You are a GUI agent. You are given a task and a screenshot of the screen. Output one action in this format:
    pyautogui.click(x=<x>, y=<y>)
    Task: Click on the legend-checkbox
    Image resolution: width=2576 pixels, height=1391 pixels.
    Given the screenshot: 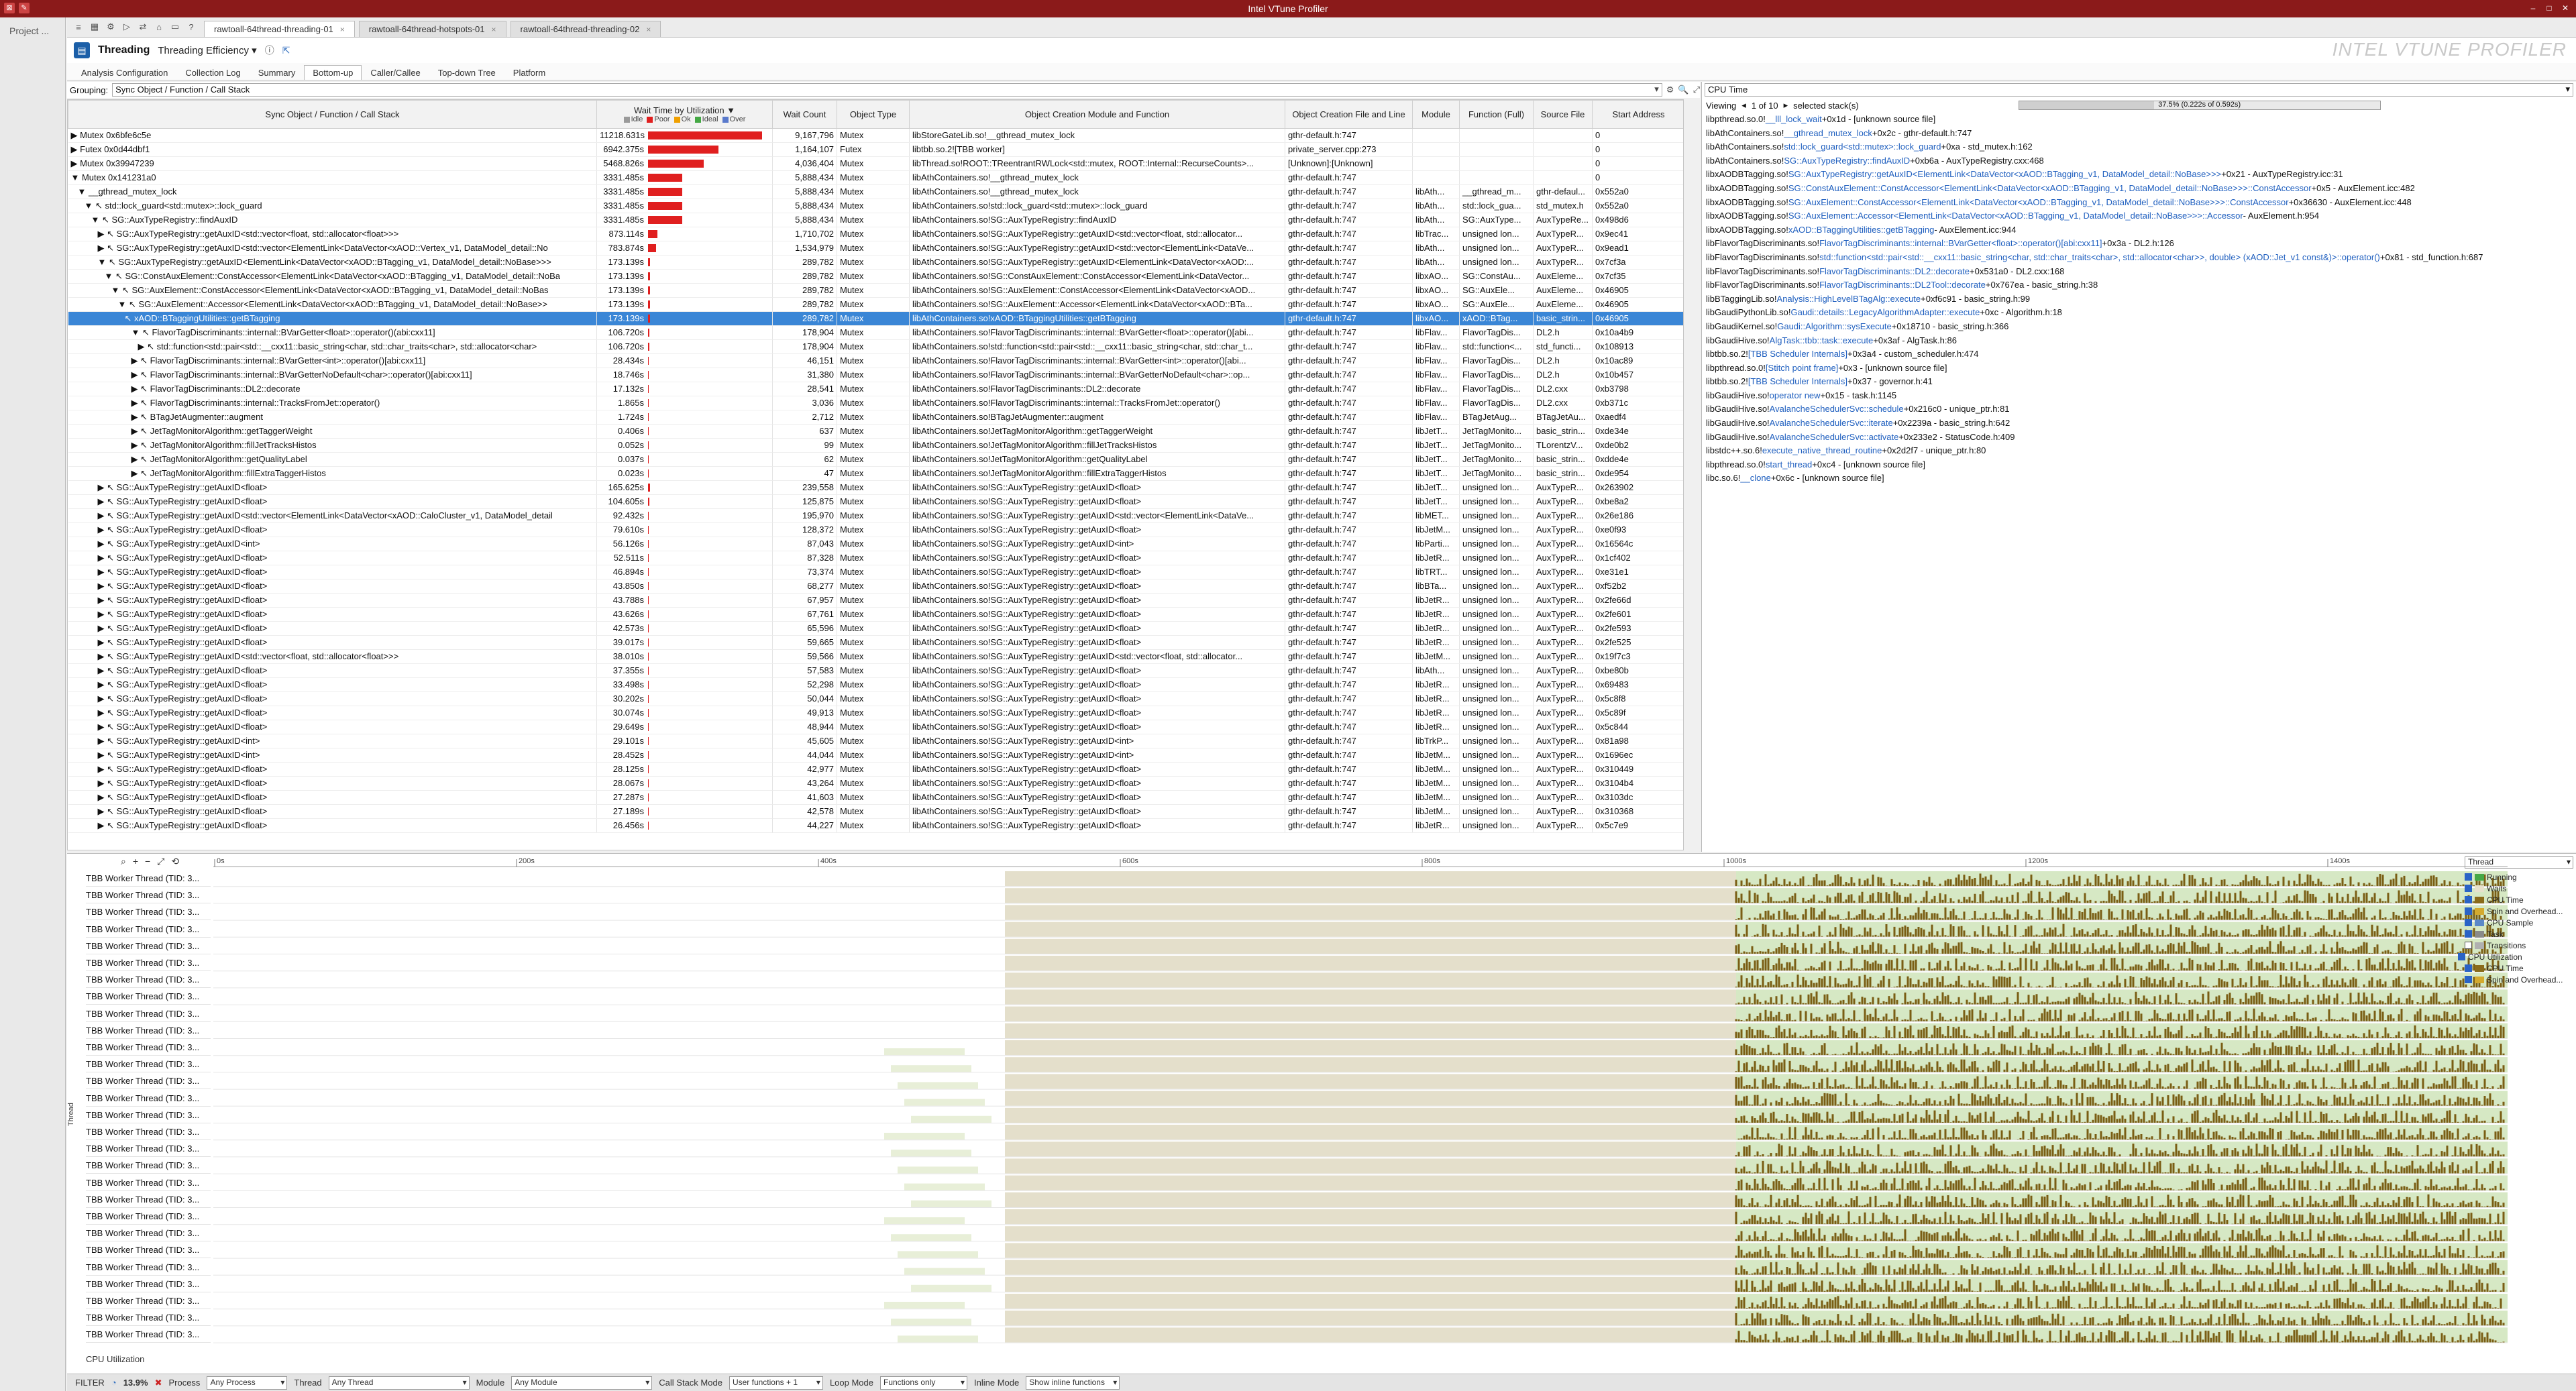 What is the action you would take?
    pyautogui.click(x=2468, y=889)
    